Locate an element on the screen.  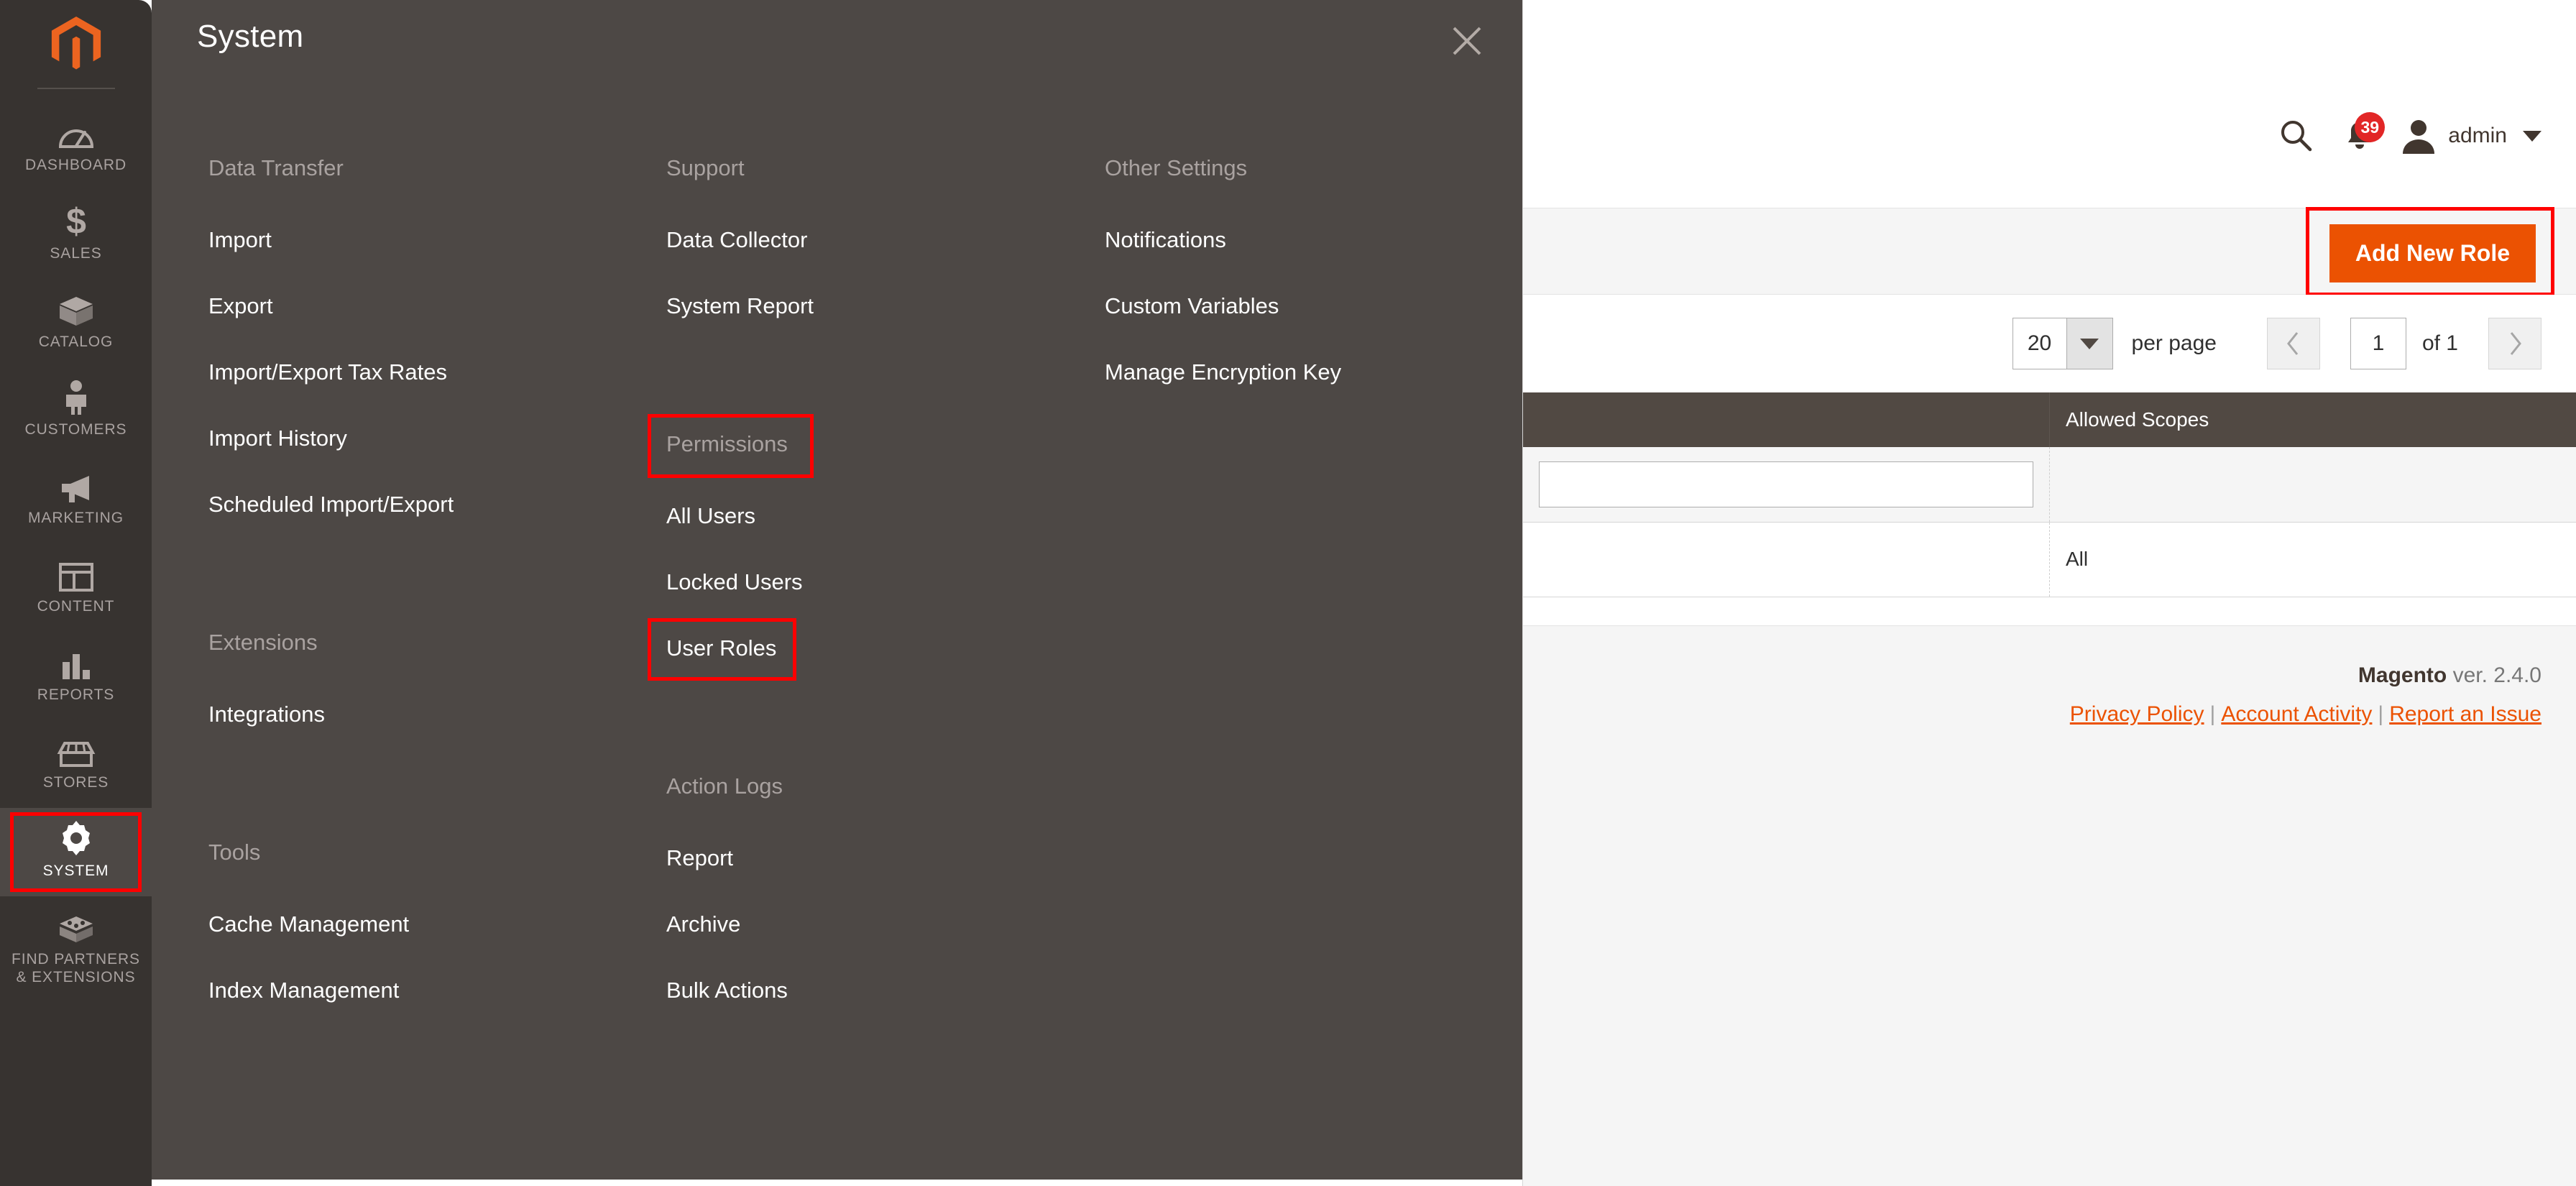
role-name-filter-input is located at coordinates (1786, 484).